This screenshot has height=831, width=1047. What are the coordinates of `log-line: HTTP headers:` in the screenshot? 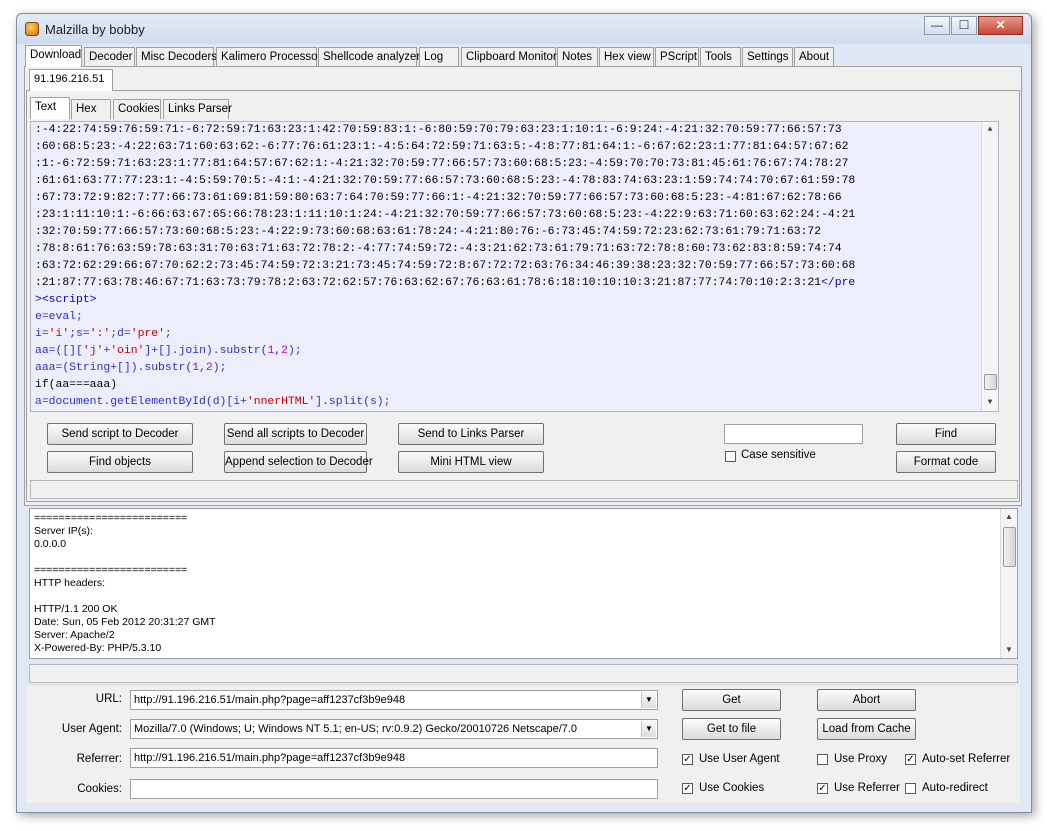 It's located at (70, 583).